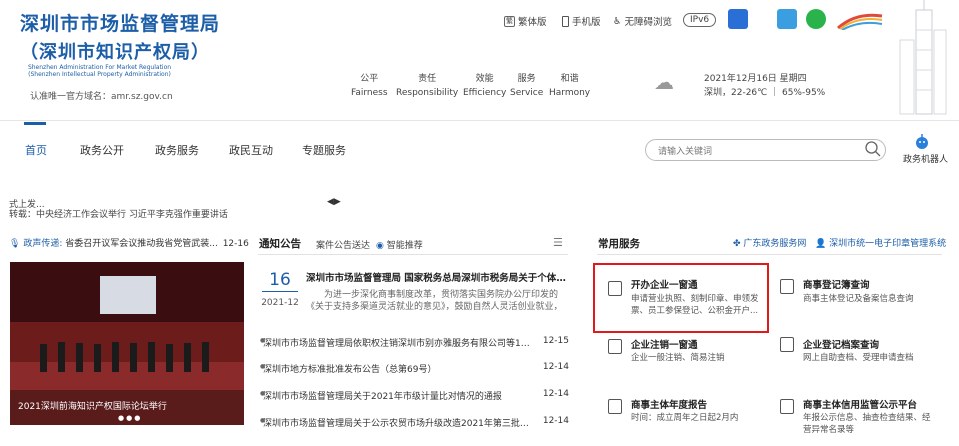 The width and height of the screenshot is (959, 446). I want to click on site-title-line2: （深圳市知识产权局）, so click(115, 51).